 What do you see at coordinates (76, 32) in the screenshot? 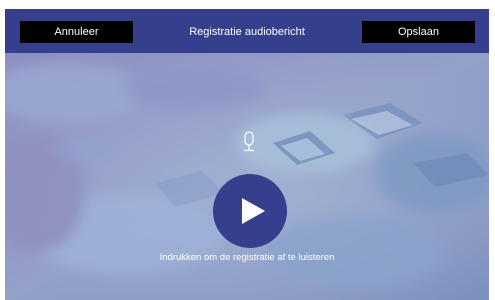
I see `cancel-button: Annuleer` at bounding box center [76, 32].